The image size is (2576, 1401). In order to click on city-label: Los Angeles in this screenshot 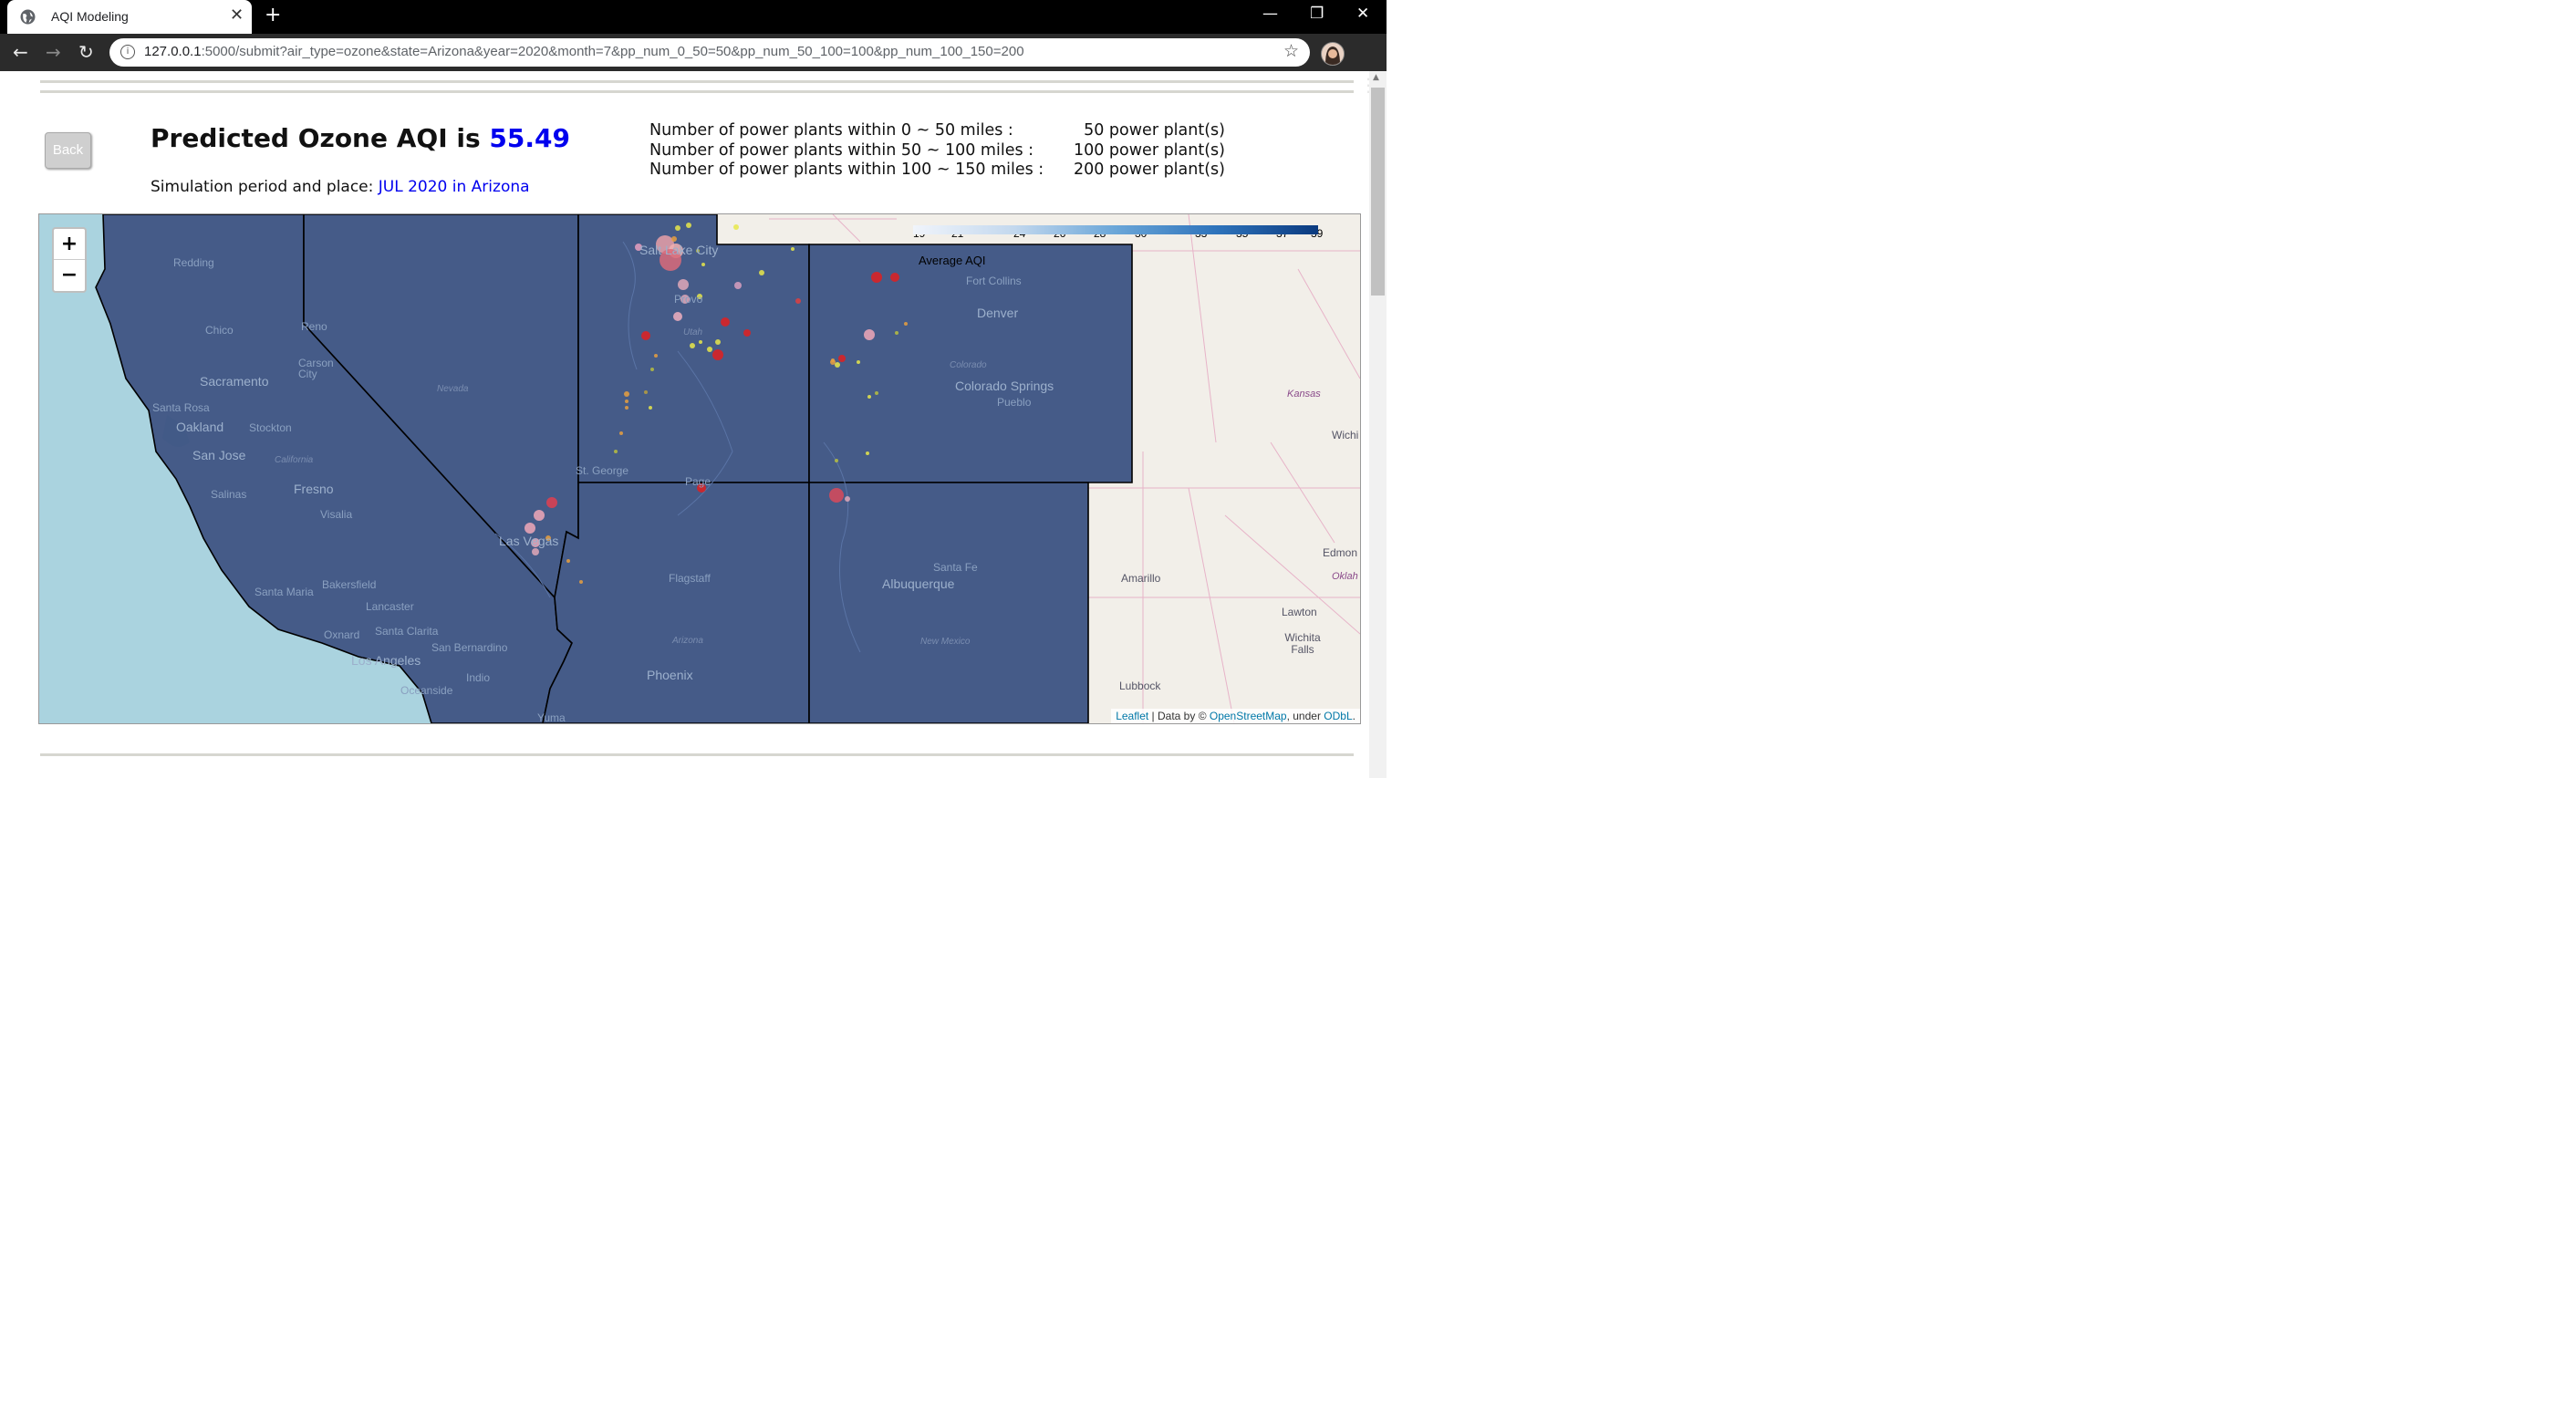, I will do `click(386, 660)`.